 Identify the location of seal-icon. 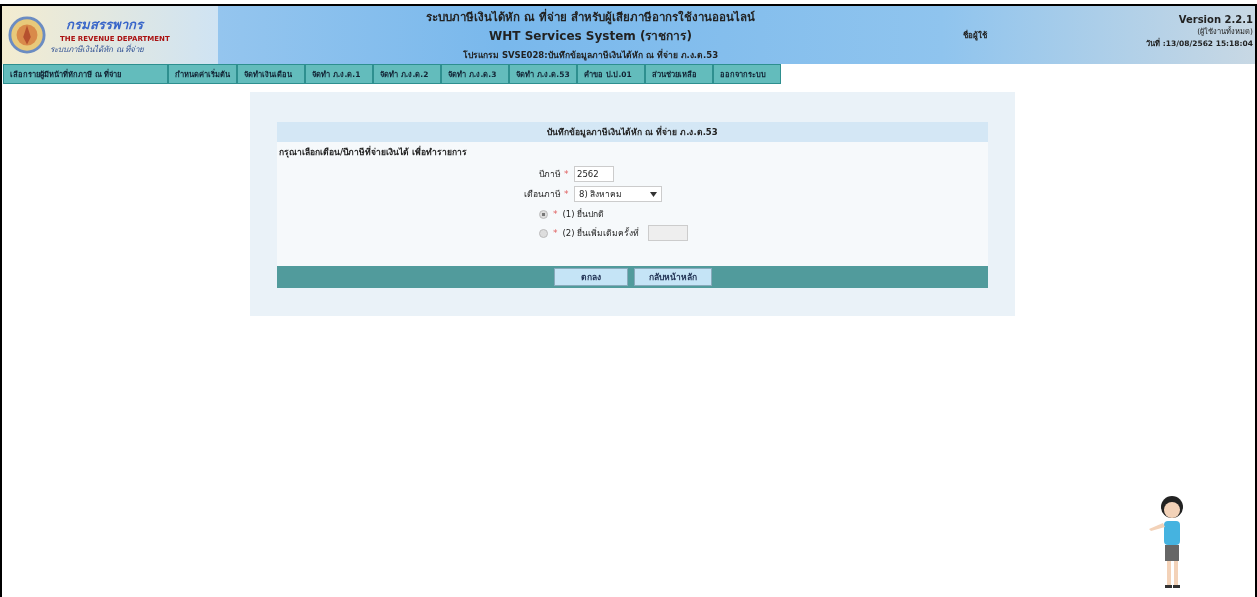
(27, 35).